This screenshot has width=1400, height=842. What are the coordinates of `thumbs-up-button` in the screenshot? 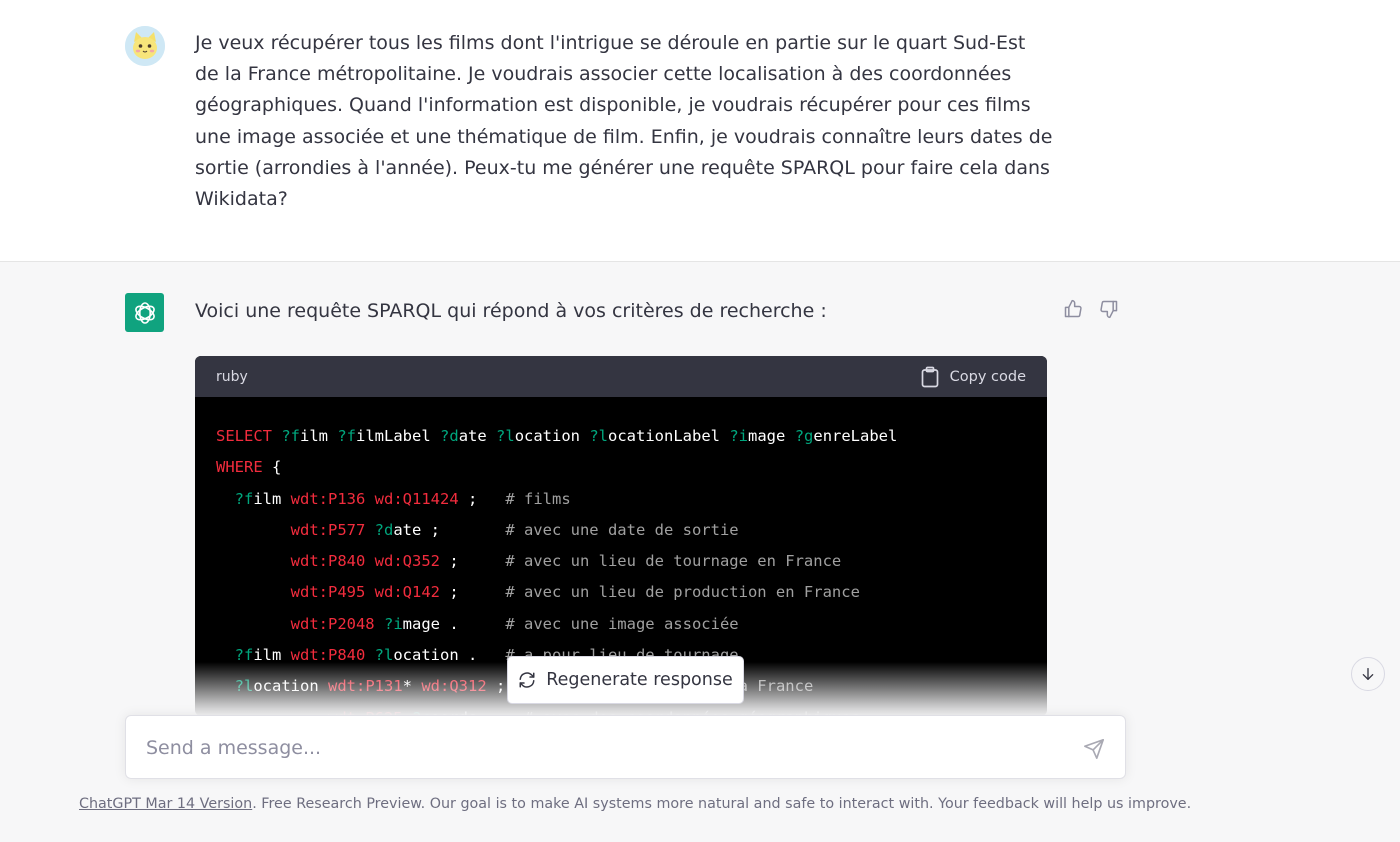 It's located at (1073, 309).